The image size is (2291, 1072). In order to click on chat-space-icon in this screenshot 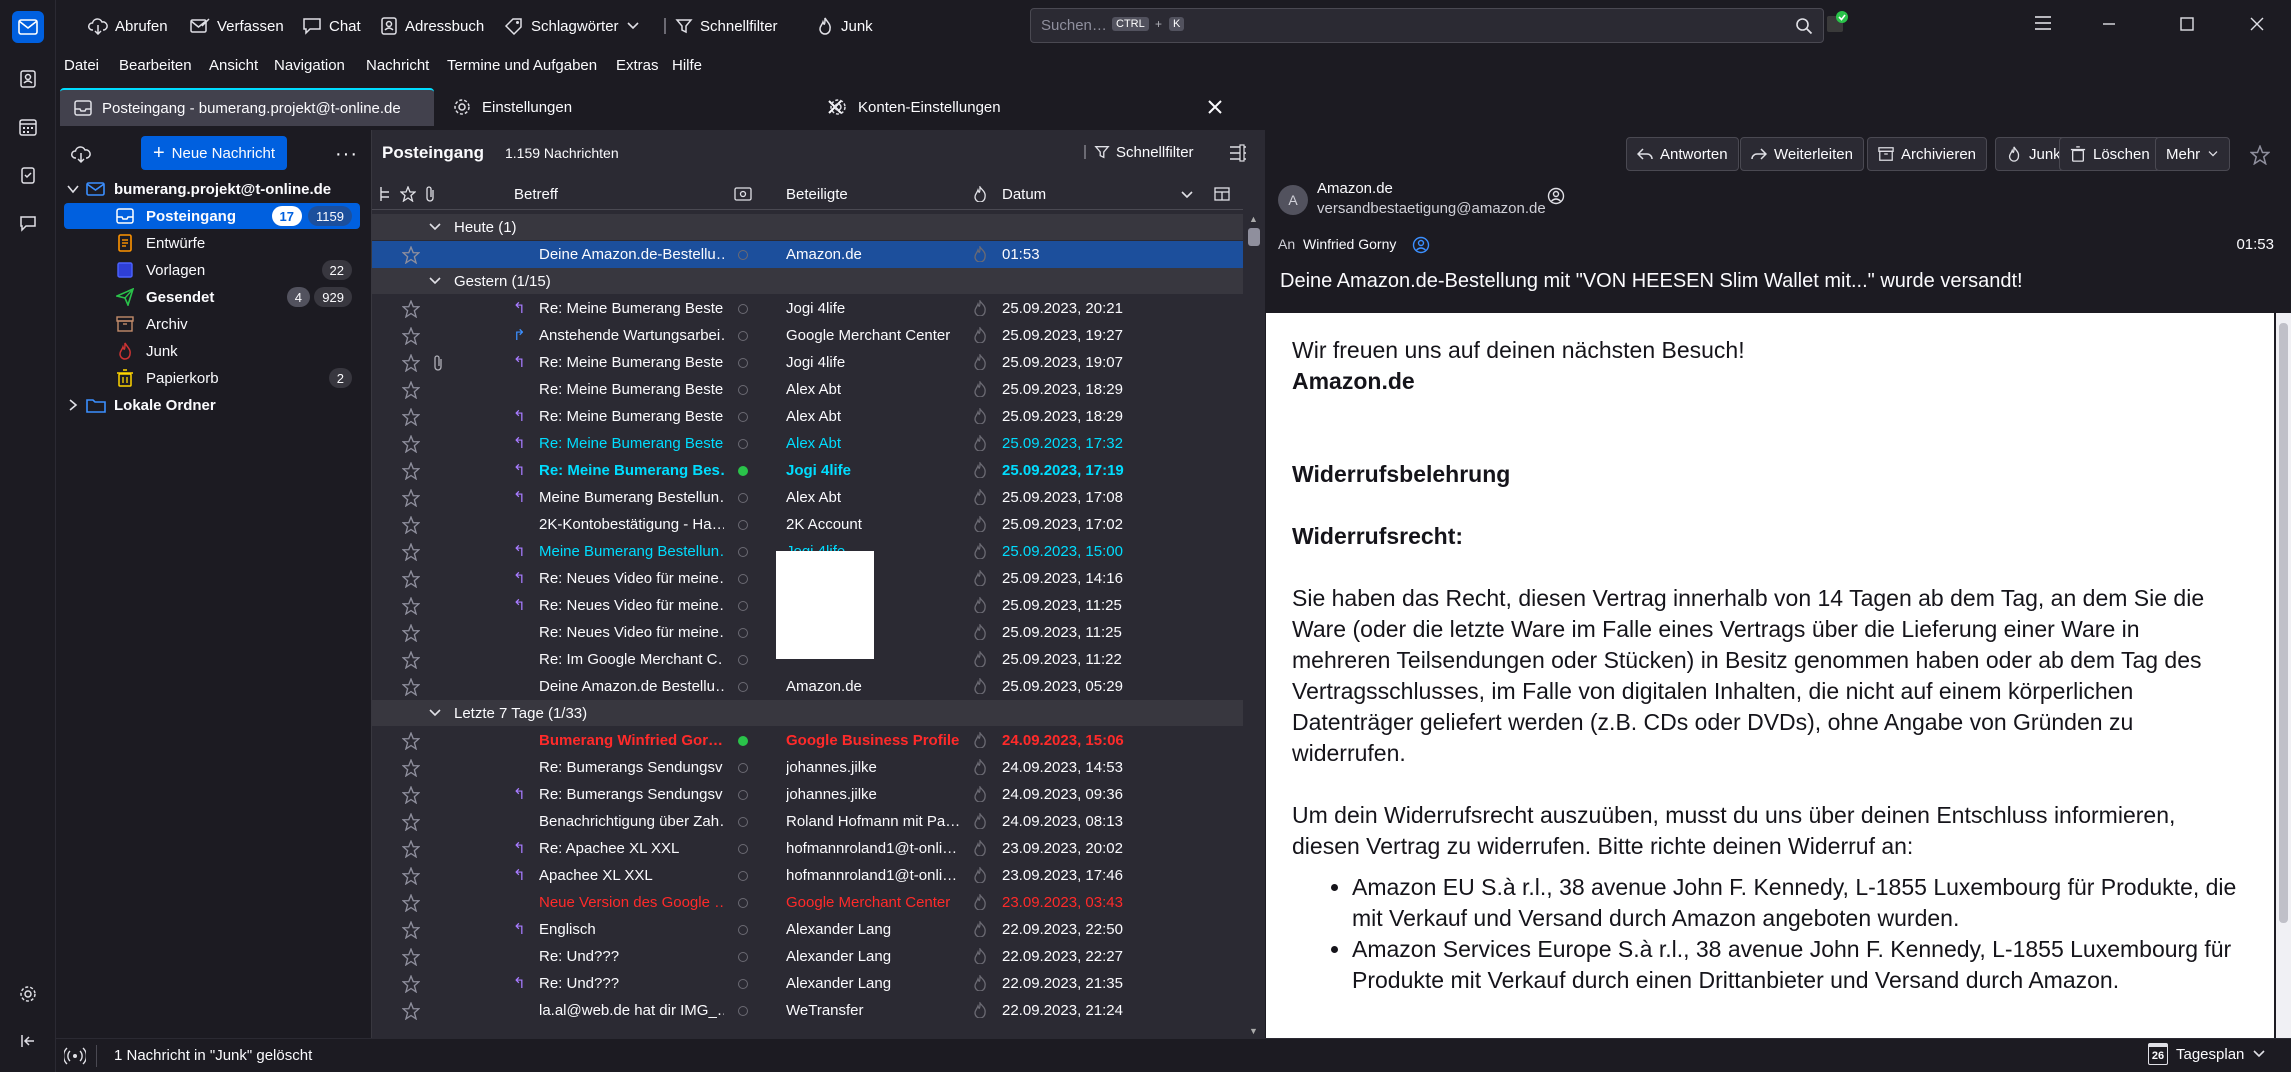, I will do `click(28, 223)`.